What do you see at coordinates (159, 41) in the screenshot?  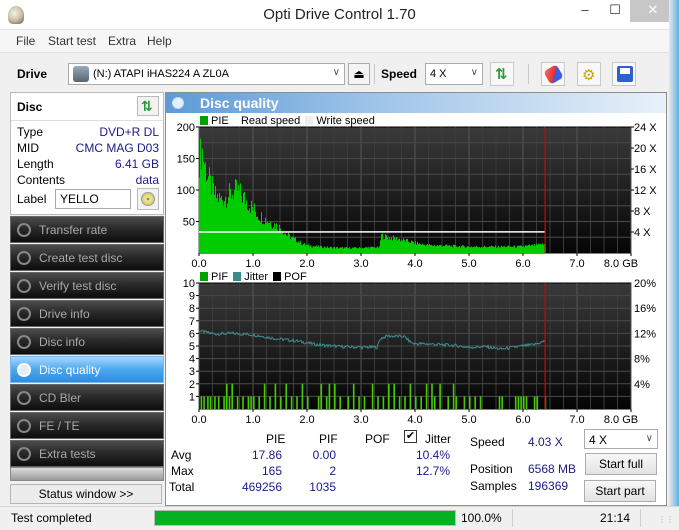 I see `menu-help: Help` at bounding box center [159, 41].